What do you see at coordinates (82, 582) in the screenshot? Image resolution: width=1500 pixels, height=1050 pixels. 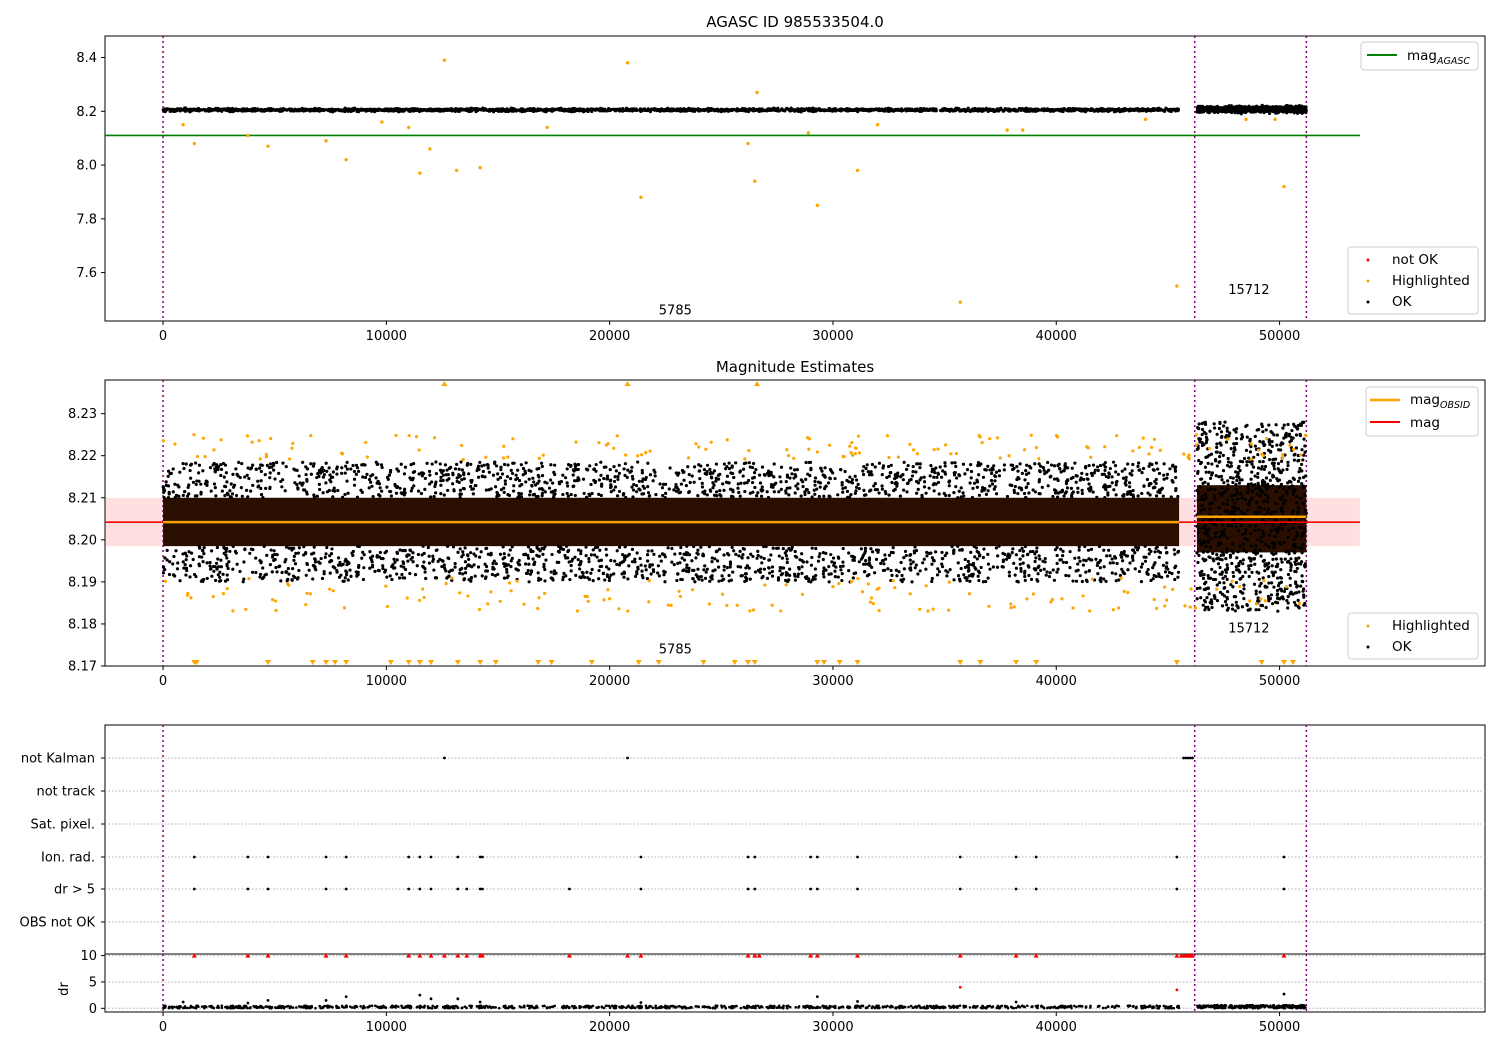 I see `p2-ytick-label: 8.19` at bounding box center [82, 582].